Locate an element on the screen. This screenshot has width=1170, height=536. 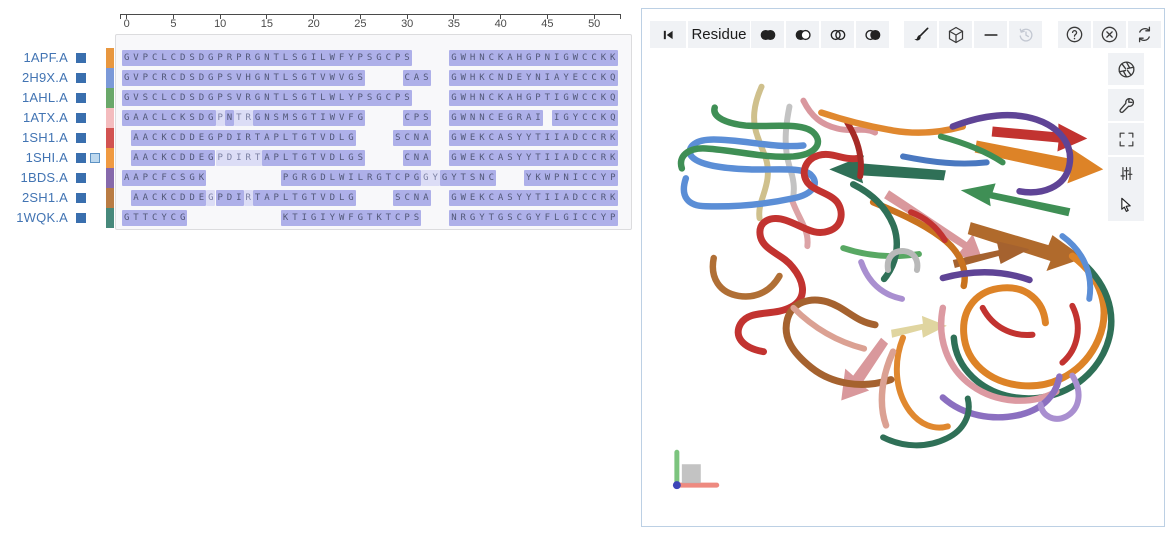
sequence-segment: IGYCCKQ is located at coordinates (585, 118).